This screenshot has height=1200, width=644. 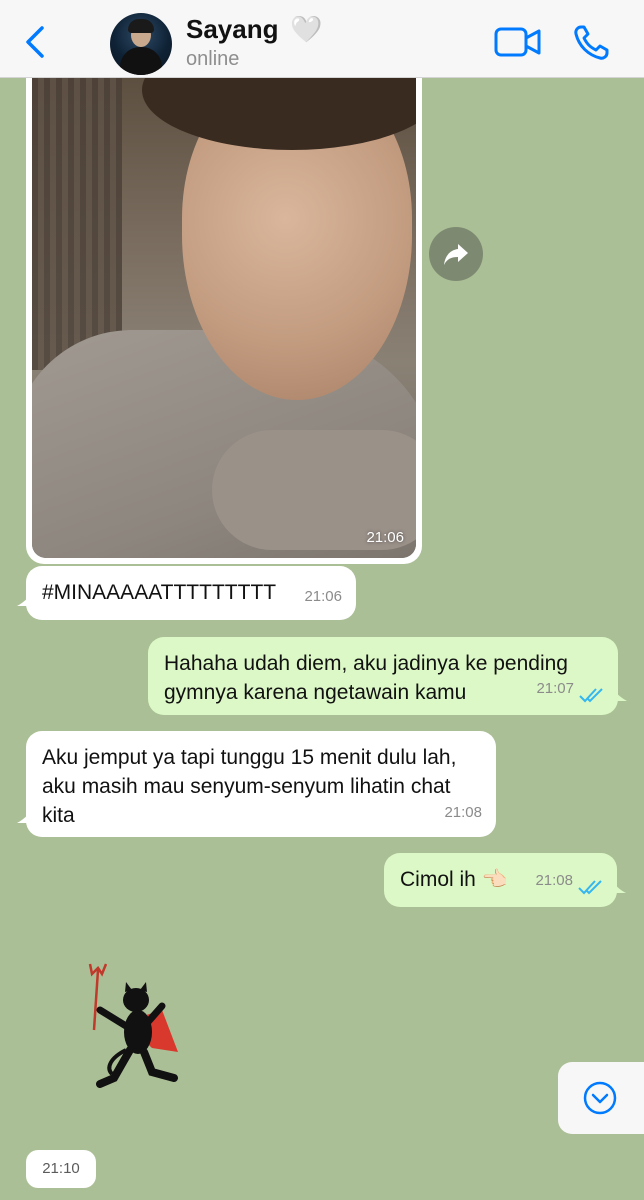 I want to click on message-line: aku masih mau senyum-senyum lihatin chat, so click(x=246, y=786).